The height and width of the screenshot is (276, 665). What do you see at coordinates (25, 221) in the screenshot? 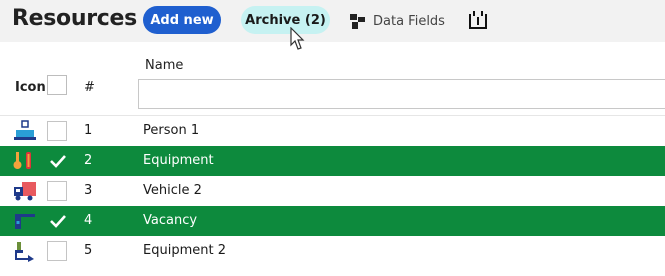
I see `vacancy-icon` at bounding box center [25, 221].